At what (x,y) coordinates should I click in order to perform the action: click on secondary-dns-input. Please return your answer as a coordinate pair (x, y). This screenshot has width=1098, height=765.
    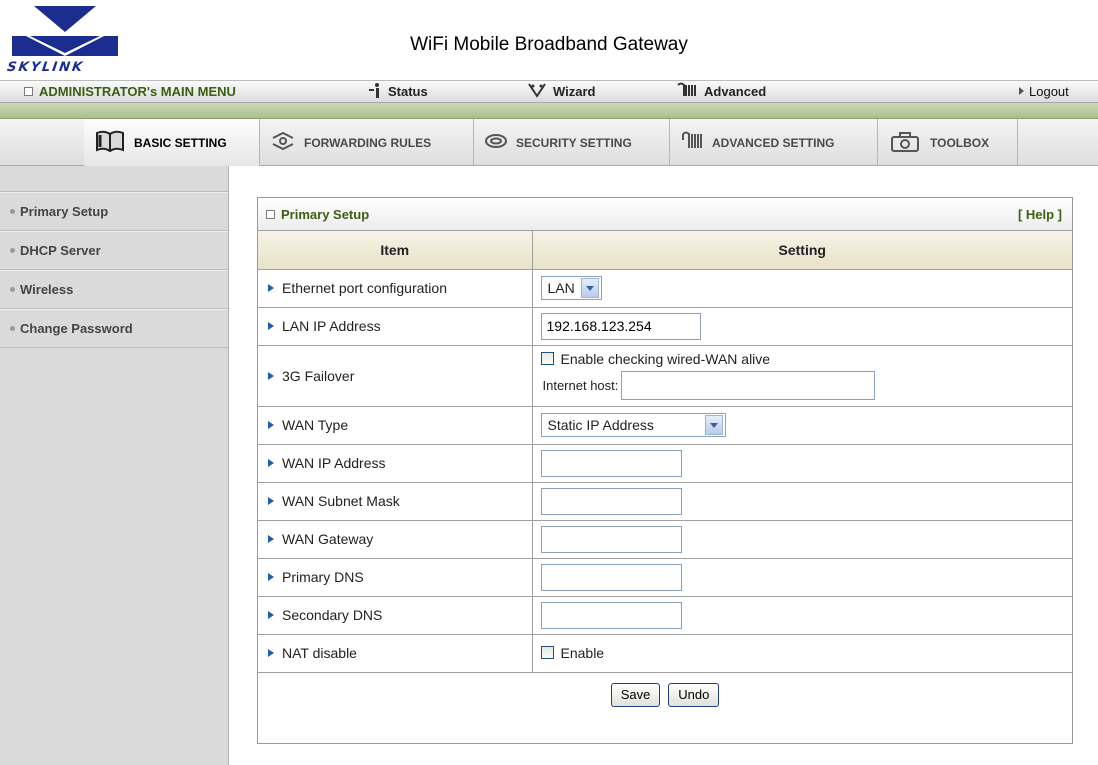
    Looking at the image, I should click on (611, 615).